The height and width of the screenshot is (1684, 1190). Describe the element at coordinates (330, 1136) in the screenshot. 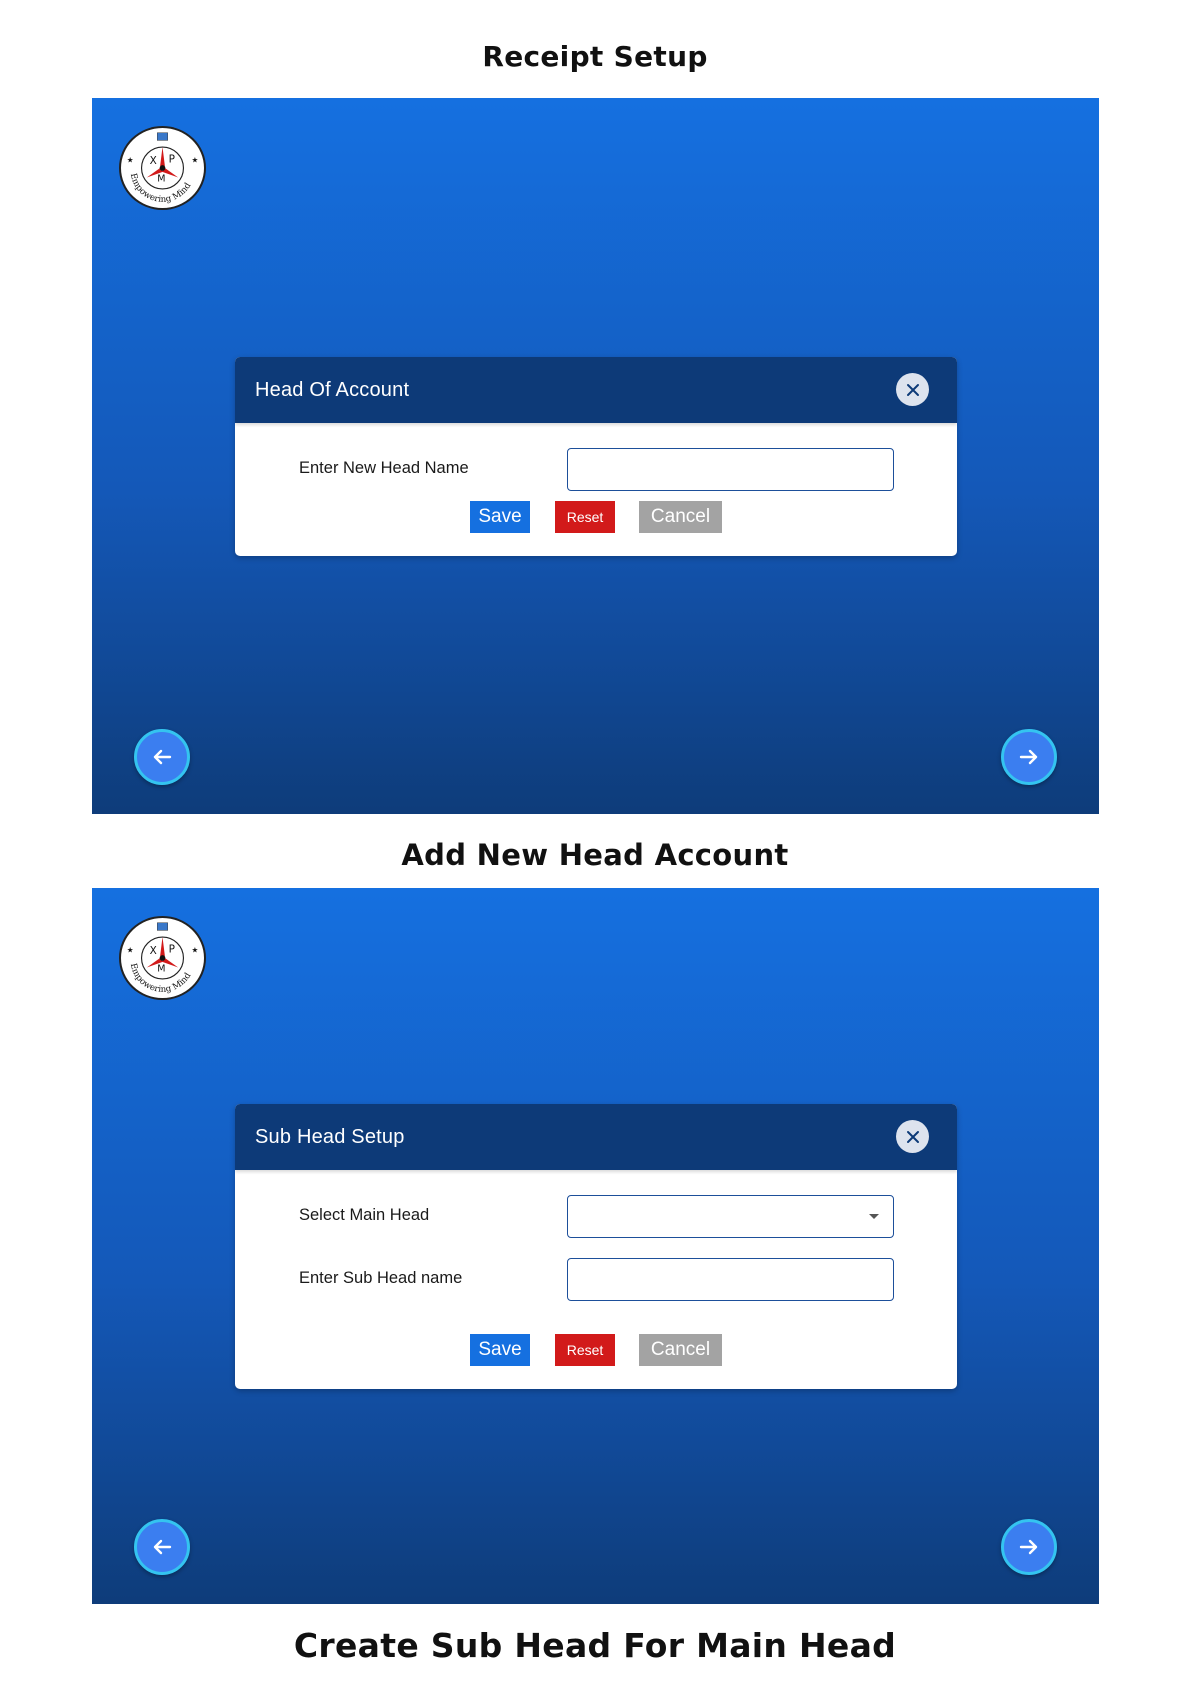

I see `dialog-title: Sub Head Setup` at that location.